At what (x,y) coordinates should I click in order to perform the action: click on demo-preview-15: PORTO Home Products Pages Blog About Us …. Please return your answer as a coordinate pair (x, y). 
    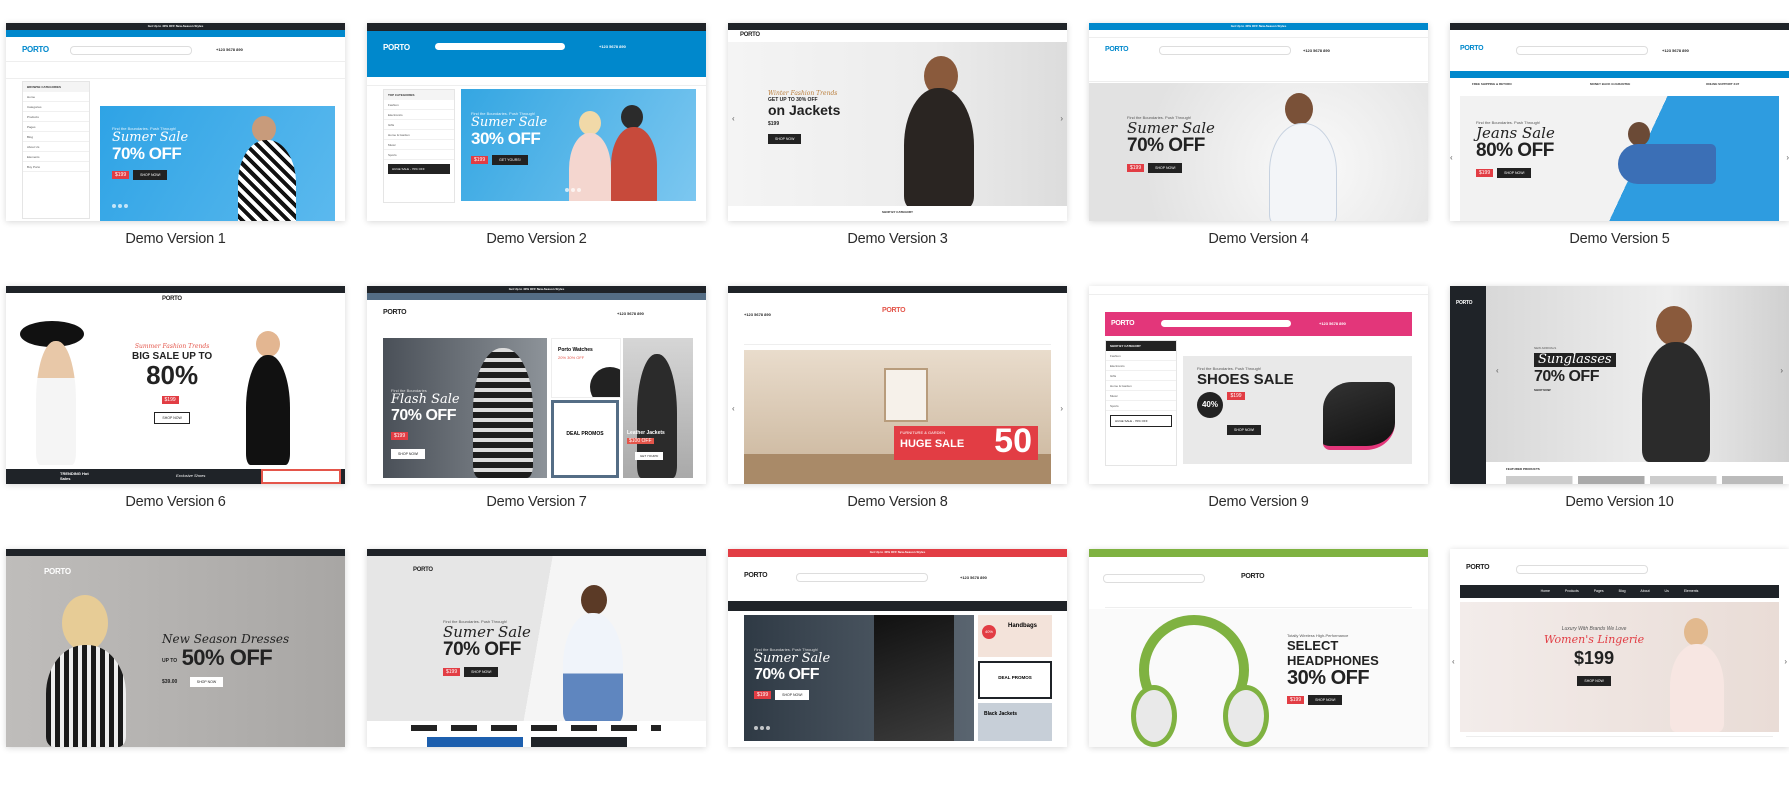
    Looking at the image, I should click on (1619, 648).